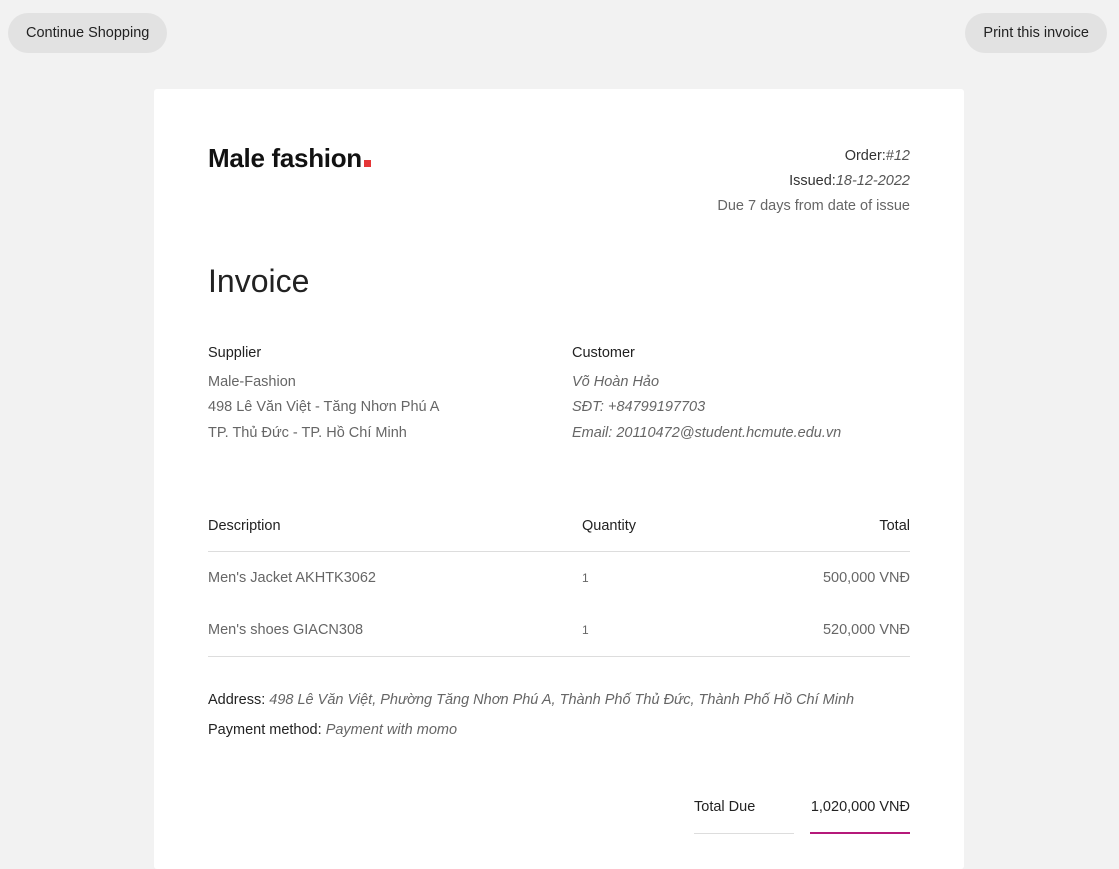 The image size is (1119, 869). Describe the element at coordinates (866, 578) in the screenshot. I see `item-total: 500,000 VNĐ` at that location.